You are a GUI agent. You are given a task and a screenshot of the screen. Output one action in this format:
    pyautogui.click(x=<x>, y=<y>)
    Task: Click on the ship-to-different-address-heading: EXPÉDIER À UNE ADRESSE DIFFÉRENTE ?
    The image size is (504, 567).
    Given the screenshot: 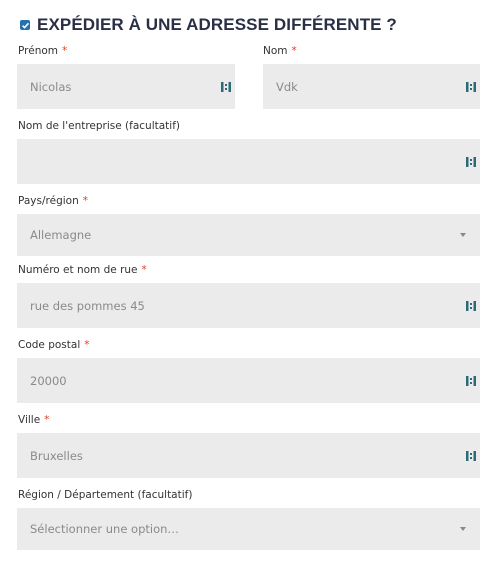 What is the action you would take?
    pyautogui.click(x=208, y=25)
    